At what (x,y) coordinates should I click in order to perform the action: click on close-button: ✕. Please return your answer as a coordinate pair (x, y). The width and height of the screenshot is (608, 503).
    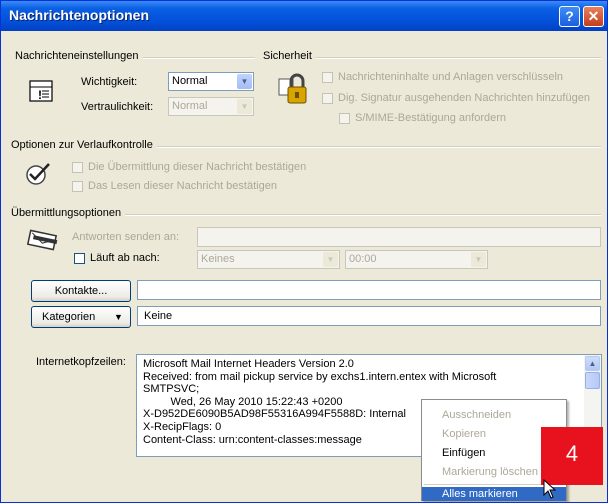
    Looking at the image, I should click on (593, 16).